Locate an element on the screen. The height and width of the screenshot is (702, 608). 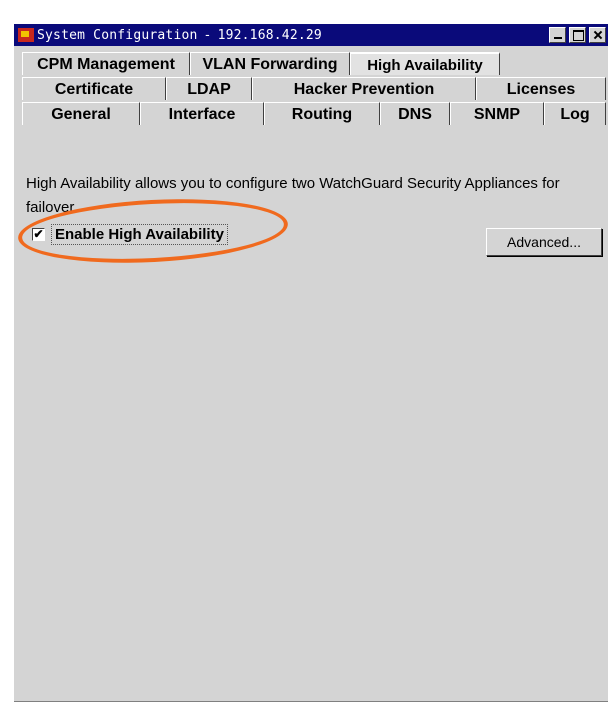
enable-high-availability-checkbox: ✔ Enable High Availability is located at coordinates (130, 234).